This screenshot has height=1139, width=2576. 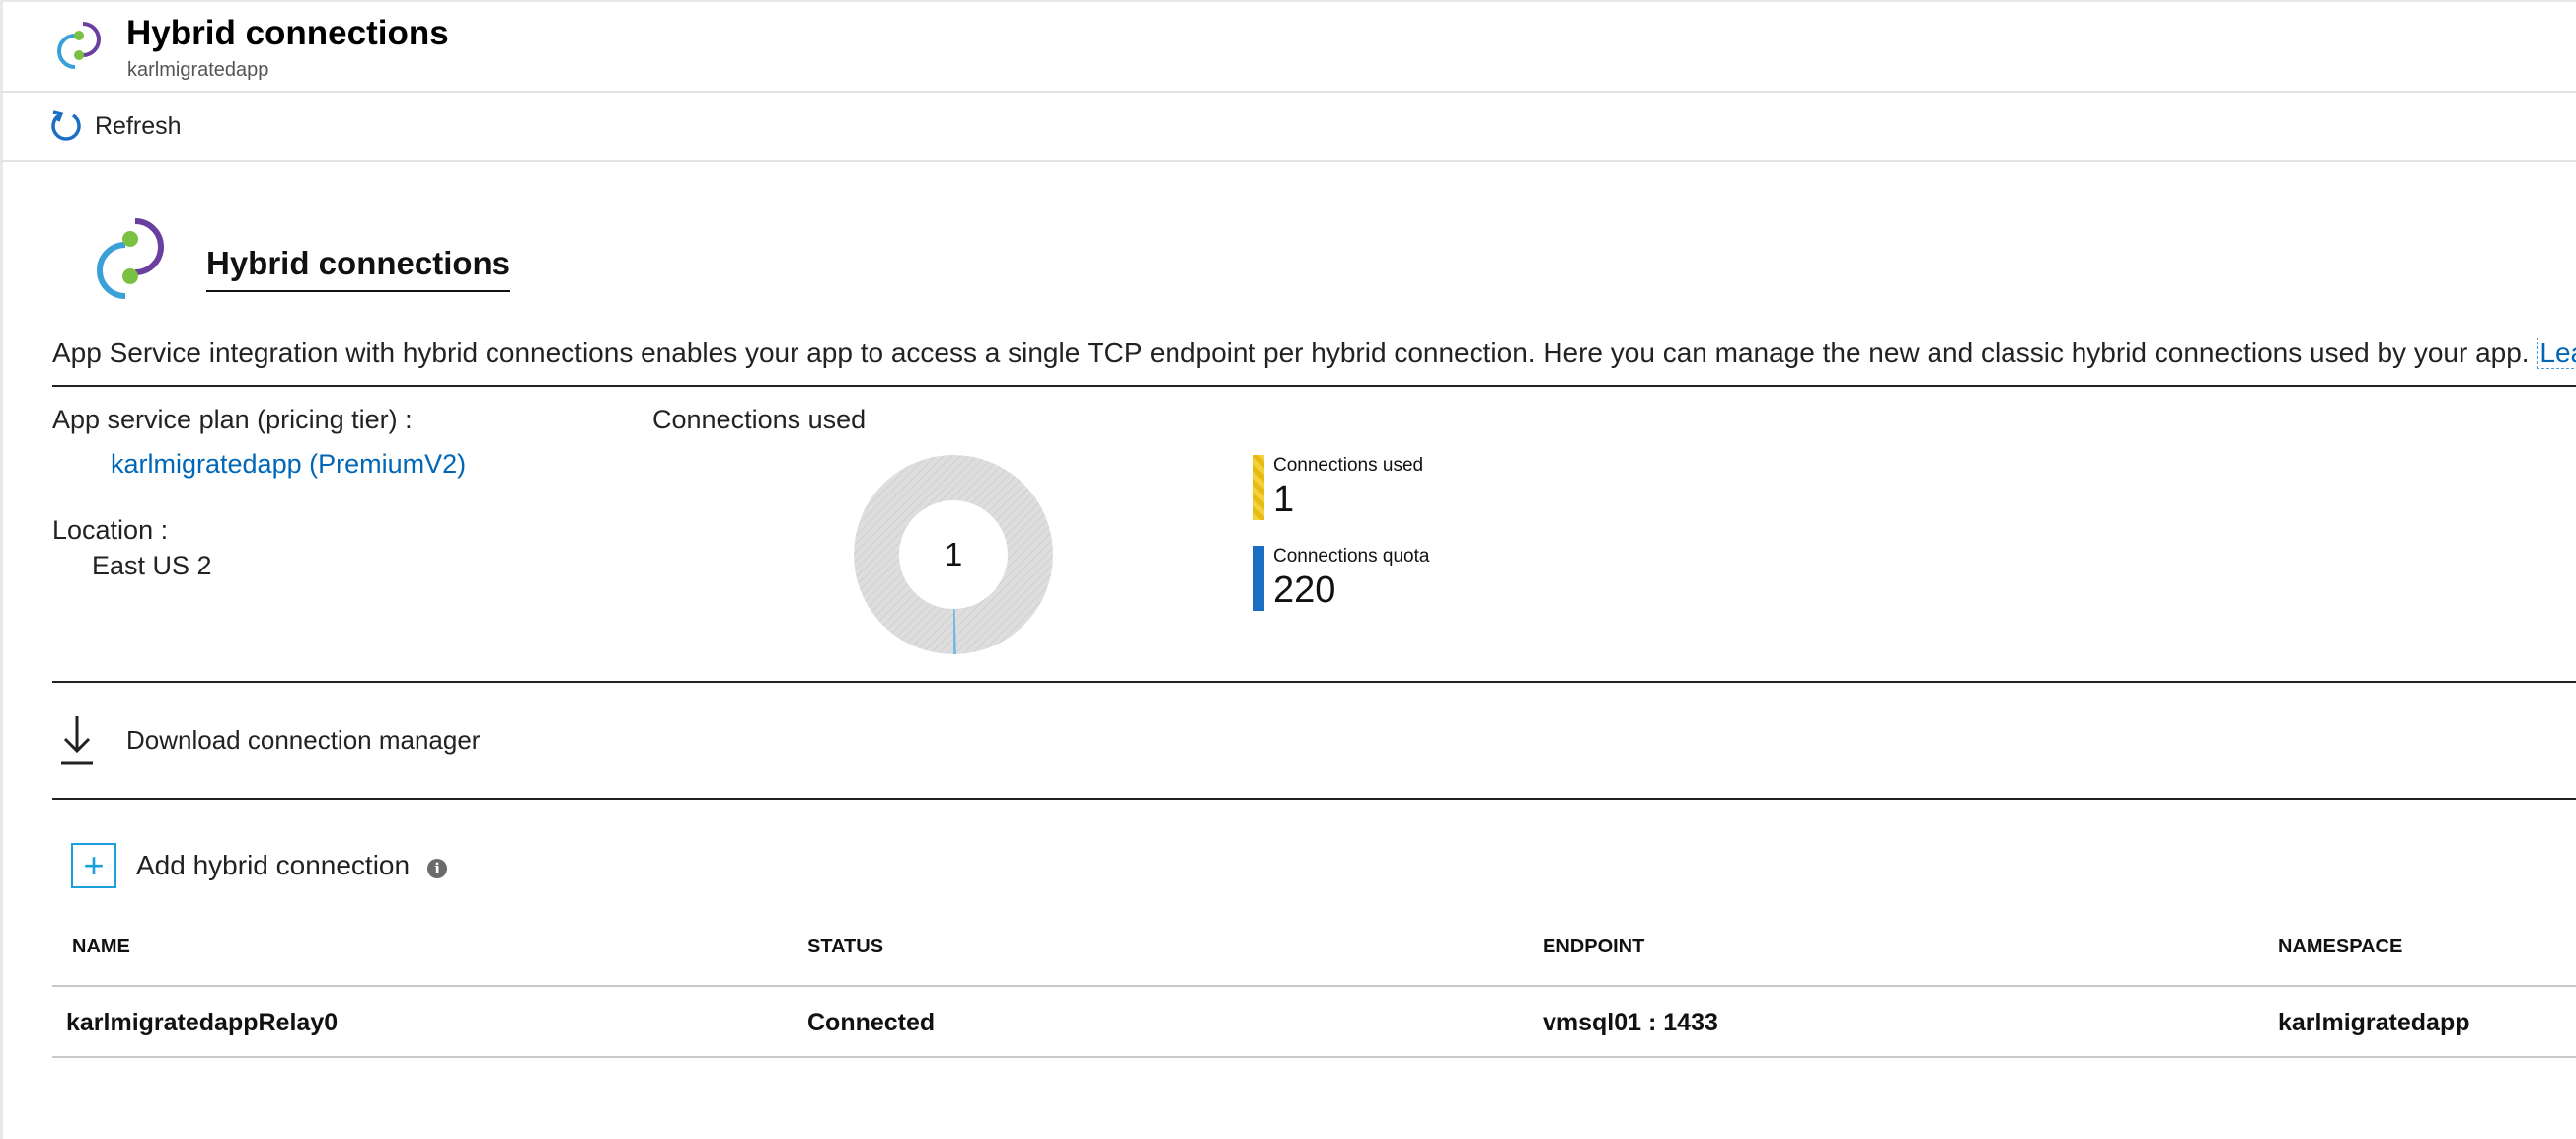 What do you see at coordinates (1, 569) in the screenshot?
I see `window-left-edge` at bounding box center [1, 569].